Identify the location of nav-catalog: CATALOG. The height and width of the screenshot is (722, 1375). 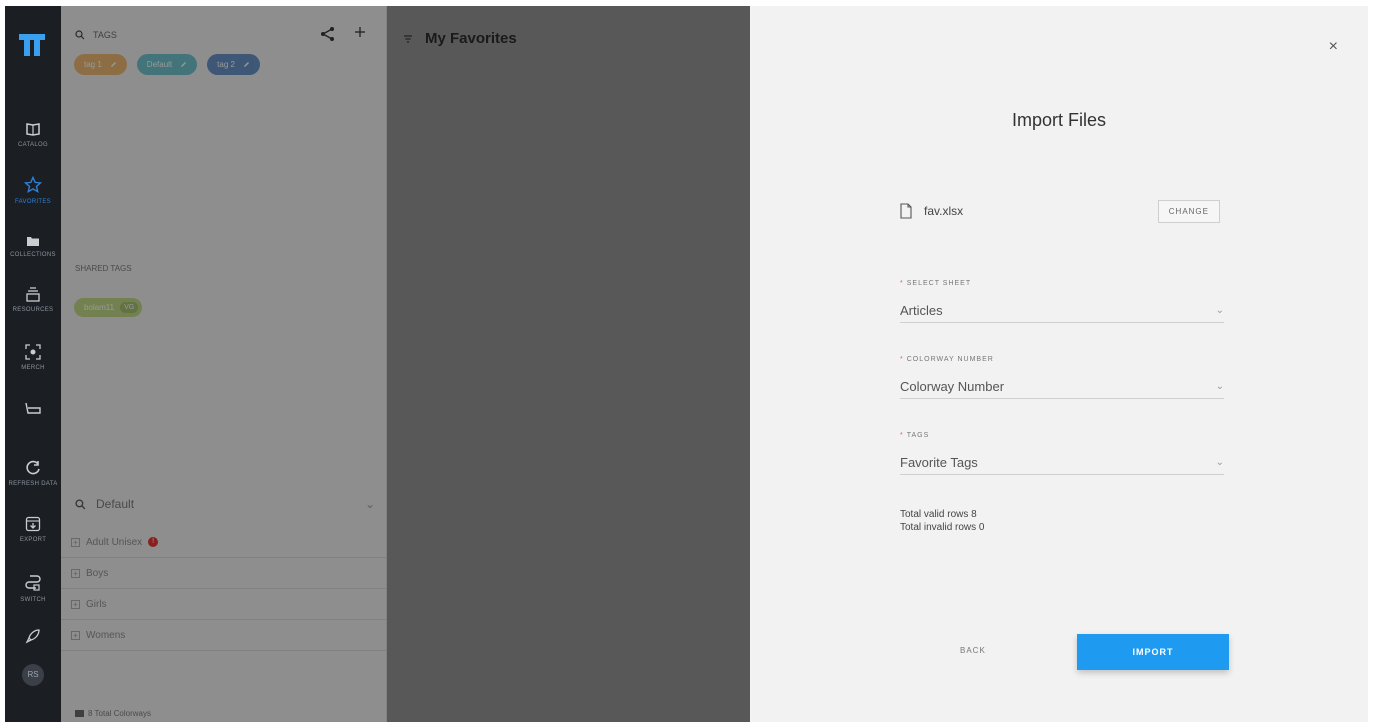
(33, 134).